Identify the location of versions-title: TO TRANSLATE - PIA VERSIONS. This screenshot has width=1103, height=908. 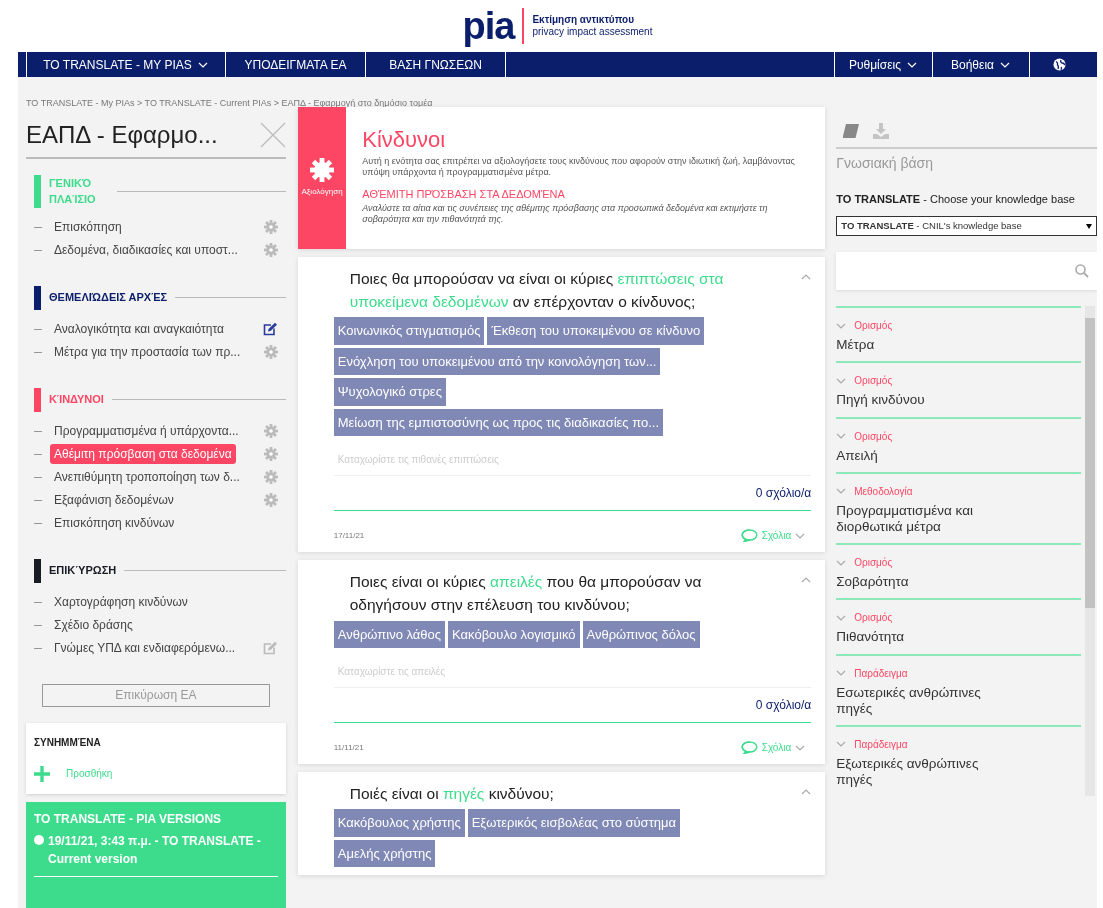
(128, 819).